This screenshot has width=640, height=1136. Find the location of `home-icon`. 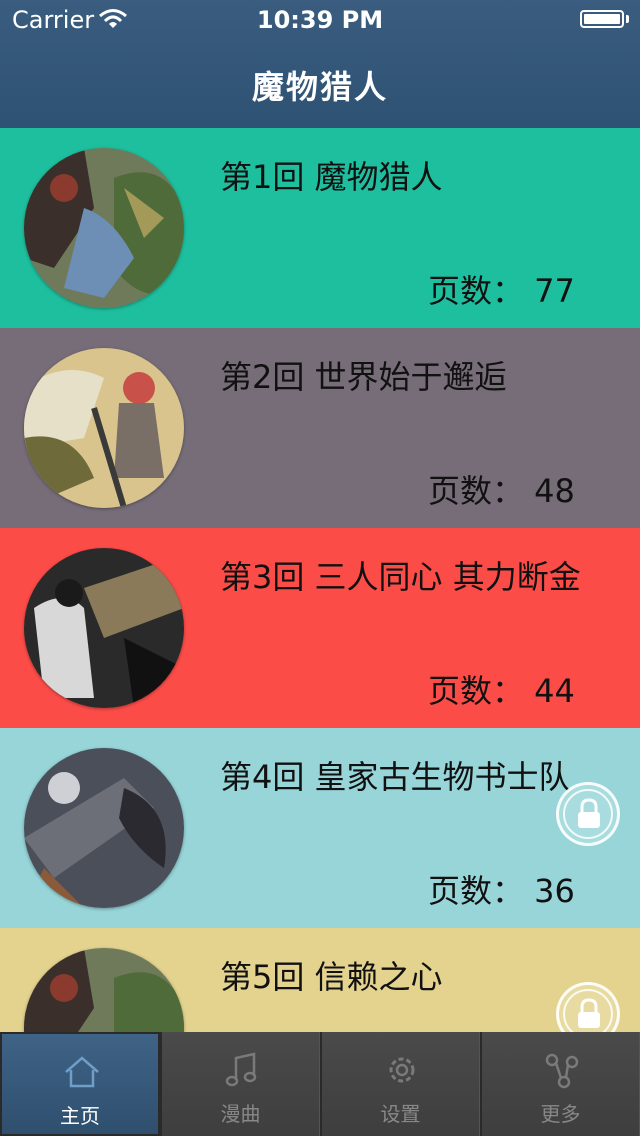

home-icon is located at coordinates (82, 1072).